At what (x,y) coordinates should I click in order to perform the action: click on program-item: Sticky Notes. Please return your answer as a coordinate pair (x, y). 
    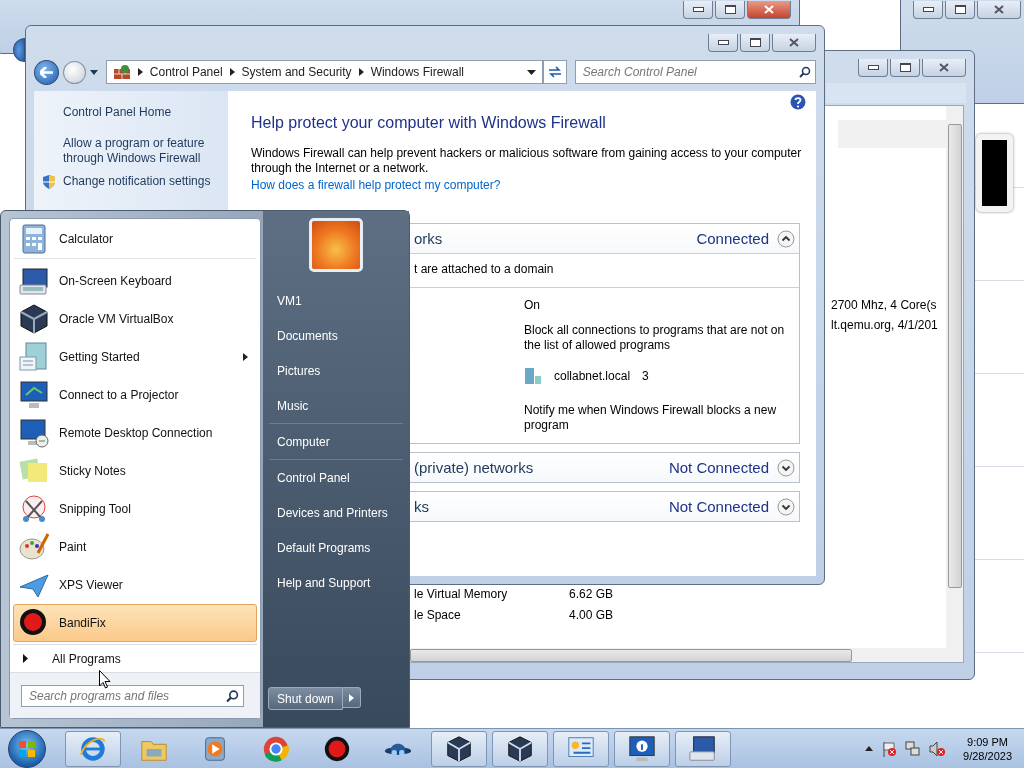
    Looking at the image, I should click on (135, 471).